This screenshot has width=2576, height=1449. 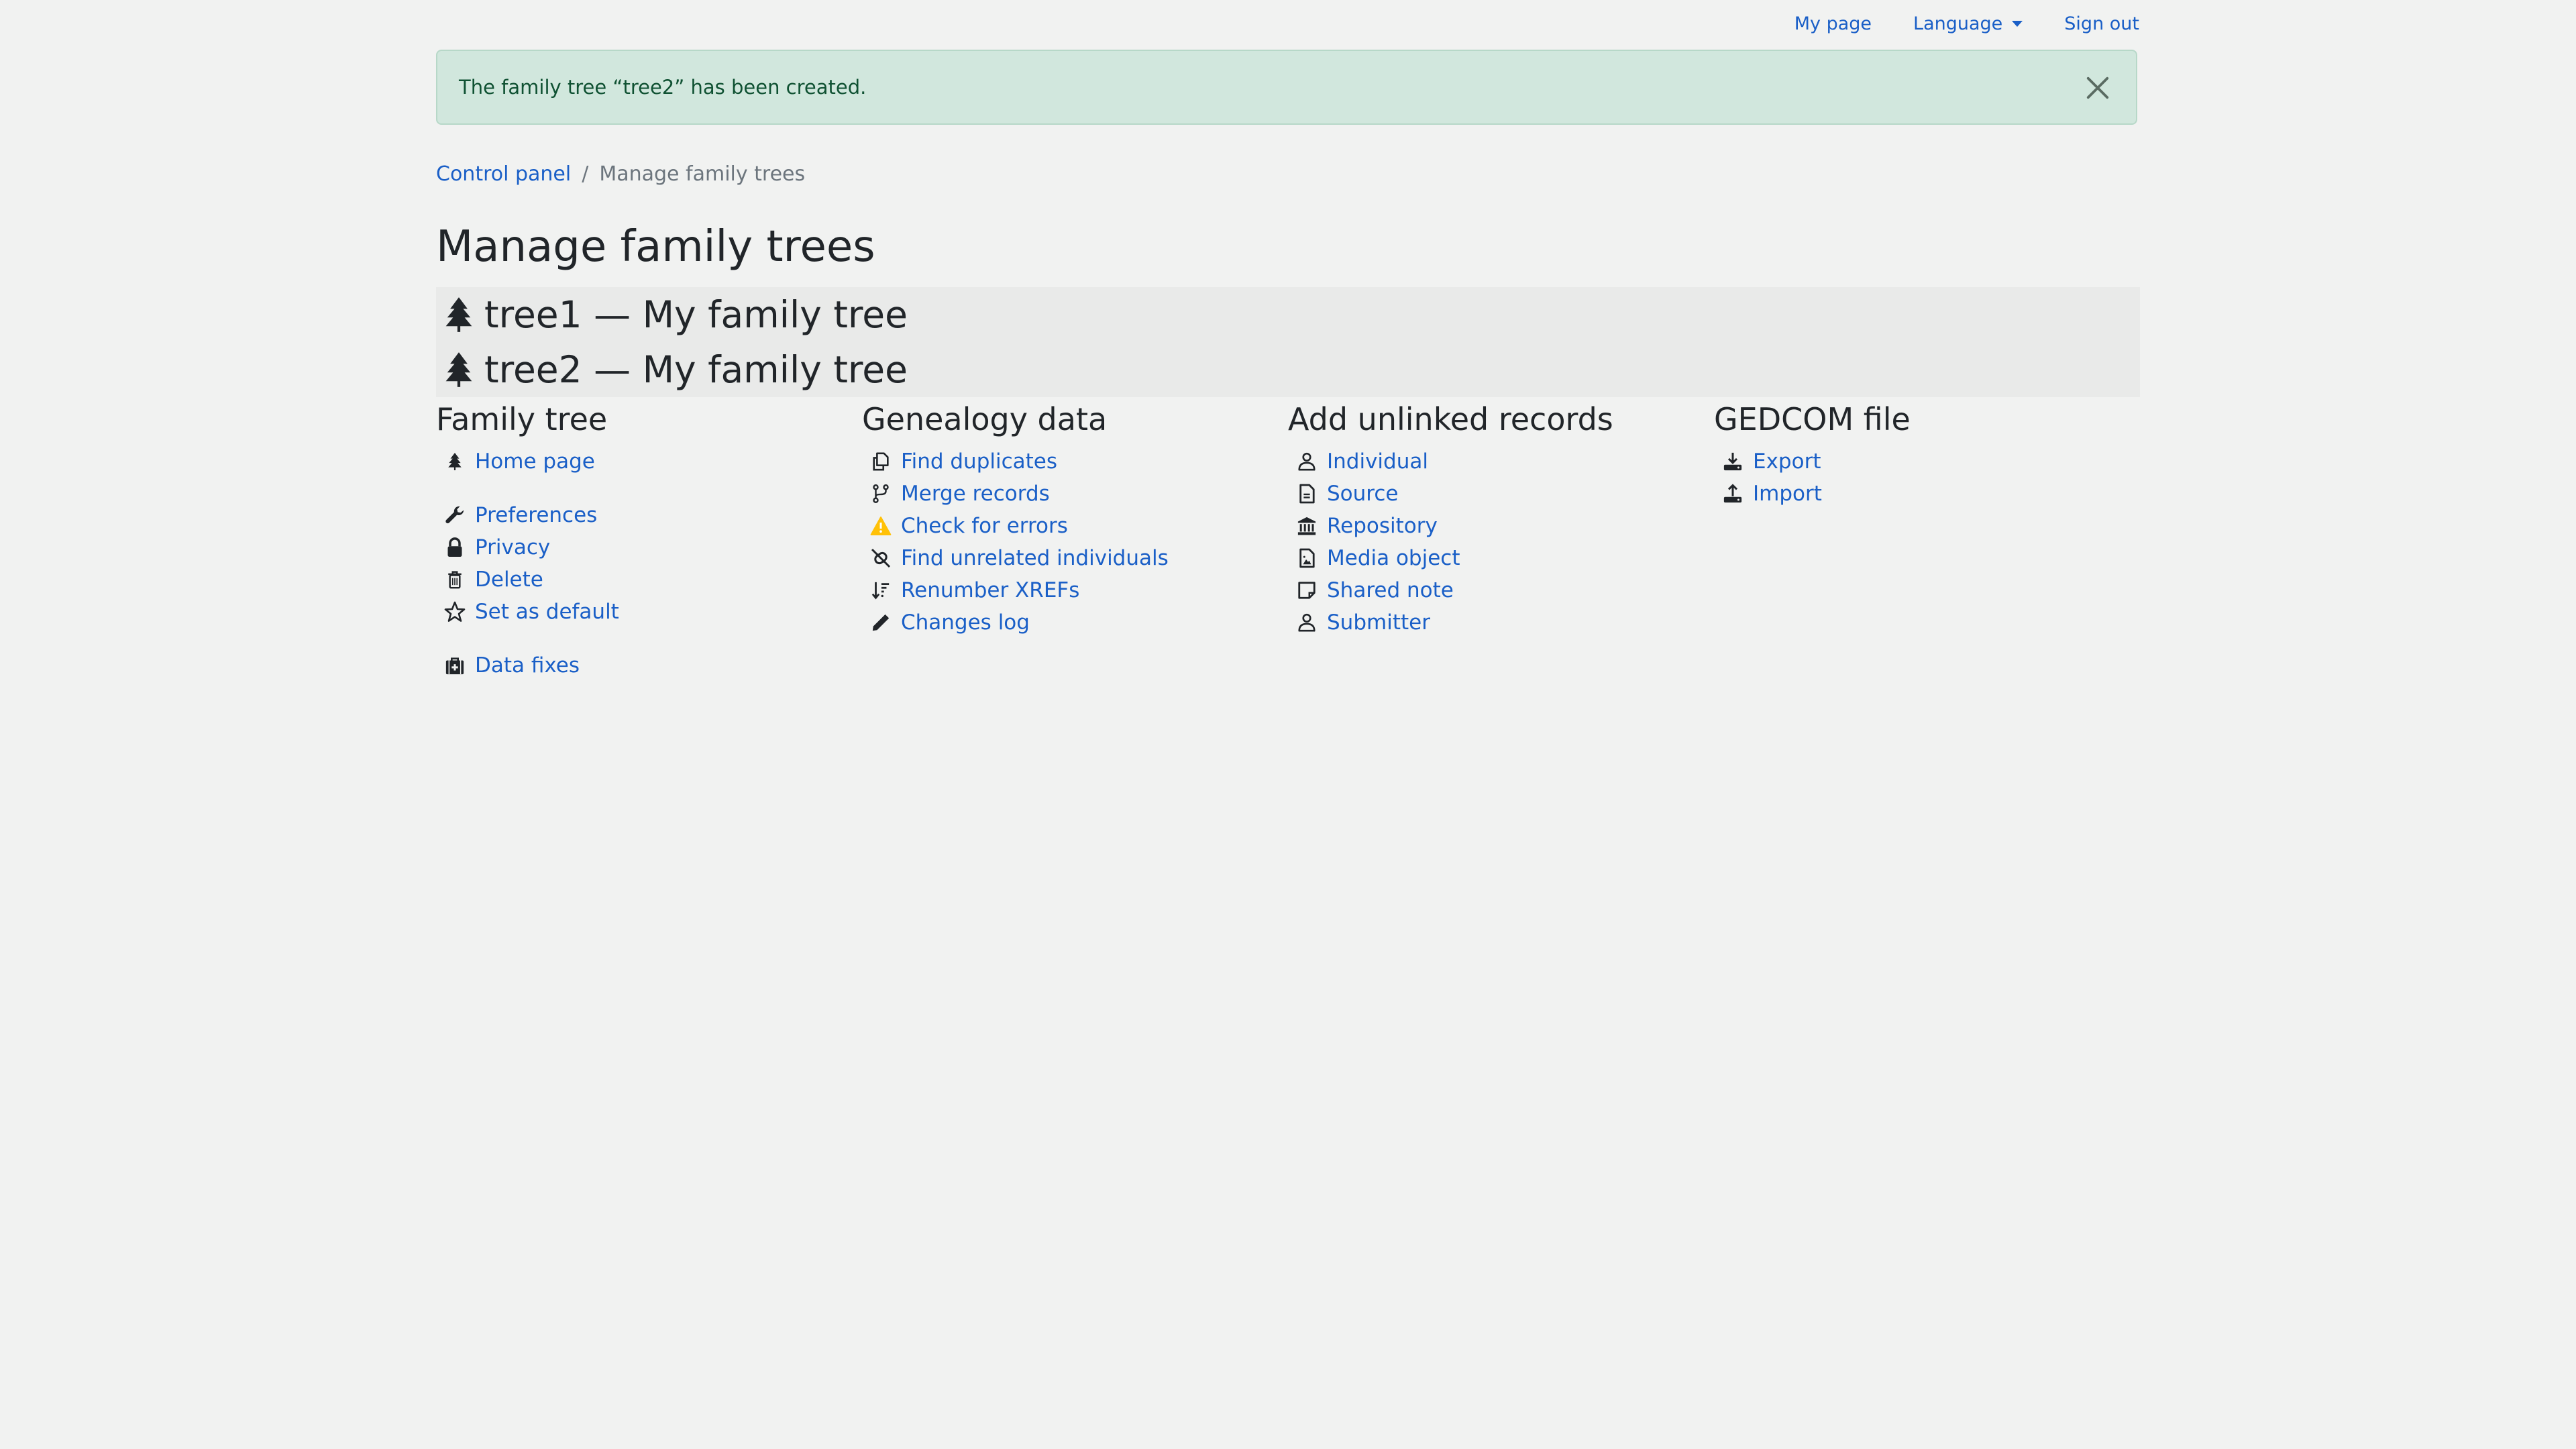 What do you see at coordinates (1362, 494) in the screenshot?
I see `source-link: Source` at bounding box center [1362, 494].